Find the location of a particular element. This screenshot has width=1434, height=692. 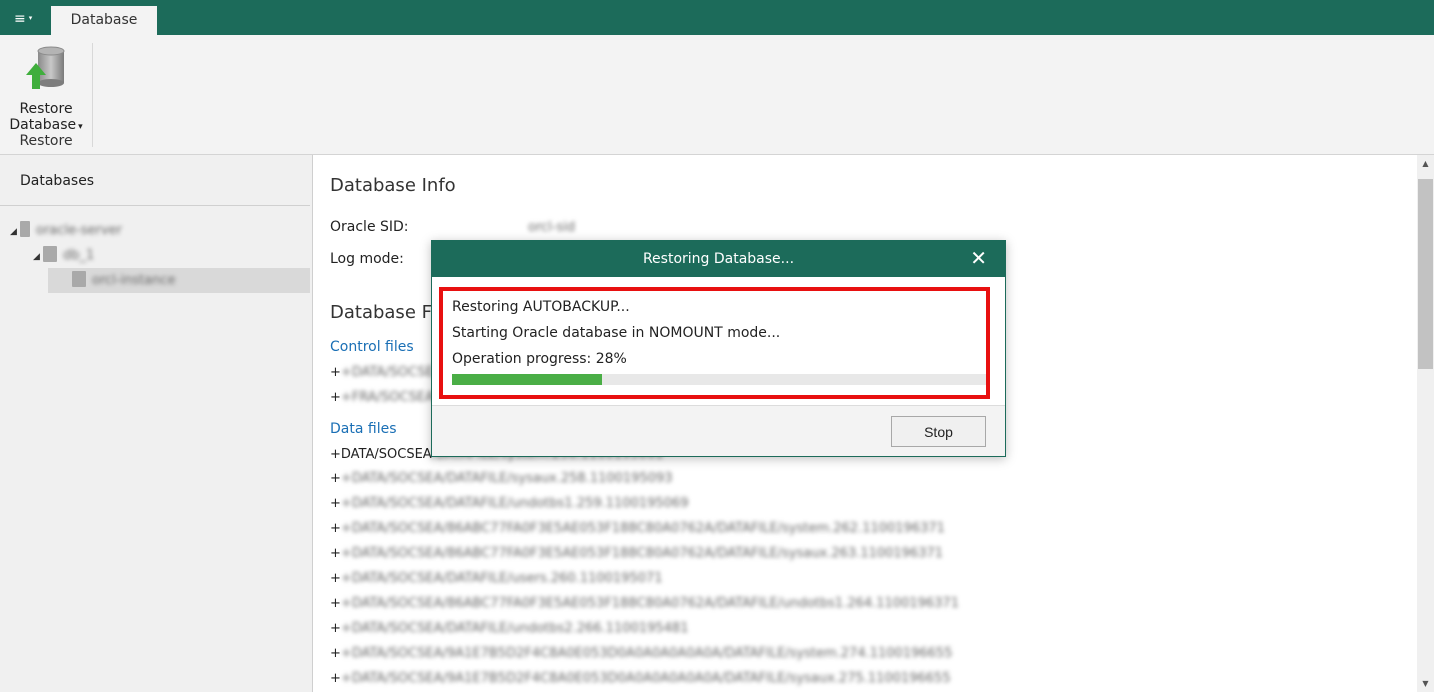

tree-node-instance: orcl-instance is located at coordinates (124, 281).